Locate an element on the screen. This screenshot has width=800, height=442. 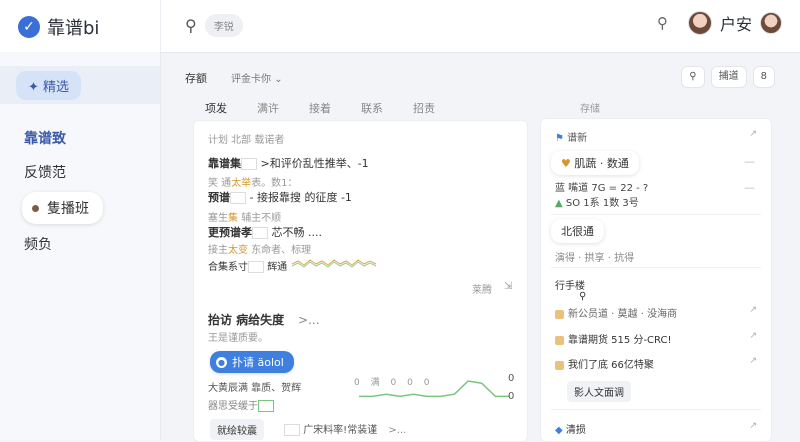
filter-button-1: 捕道 is located at coordinates (728, 77).